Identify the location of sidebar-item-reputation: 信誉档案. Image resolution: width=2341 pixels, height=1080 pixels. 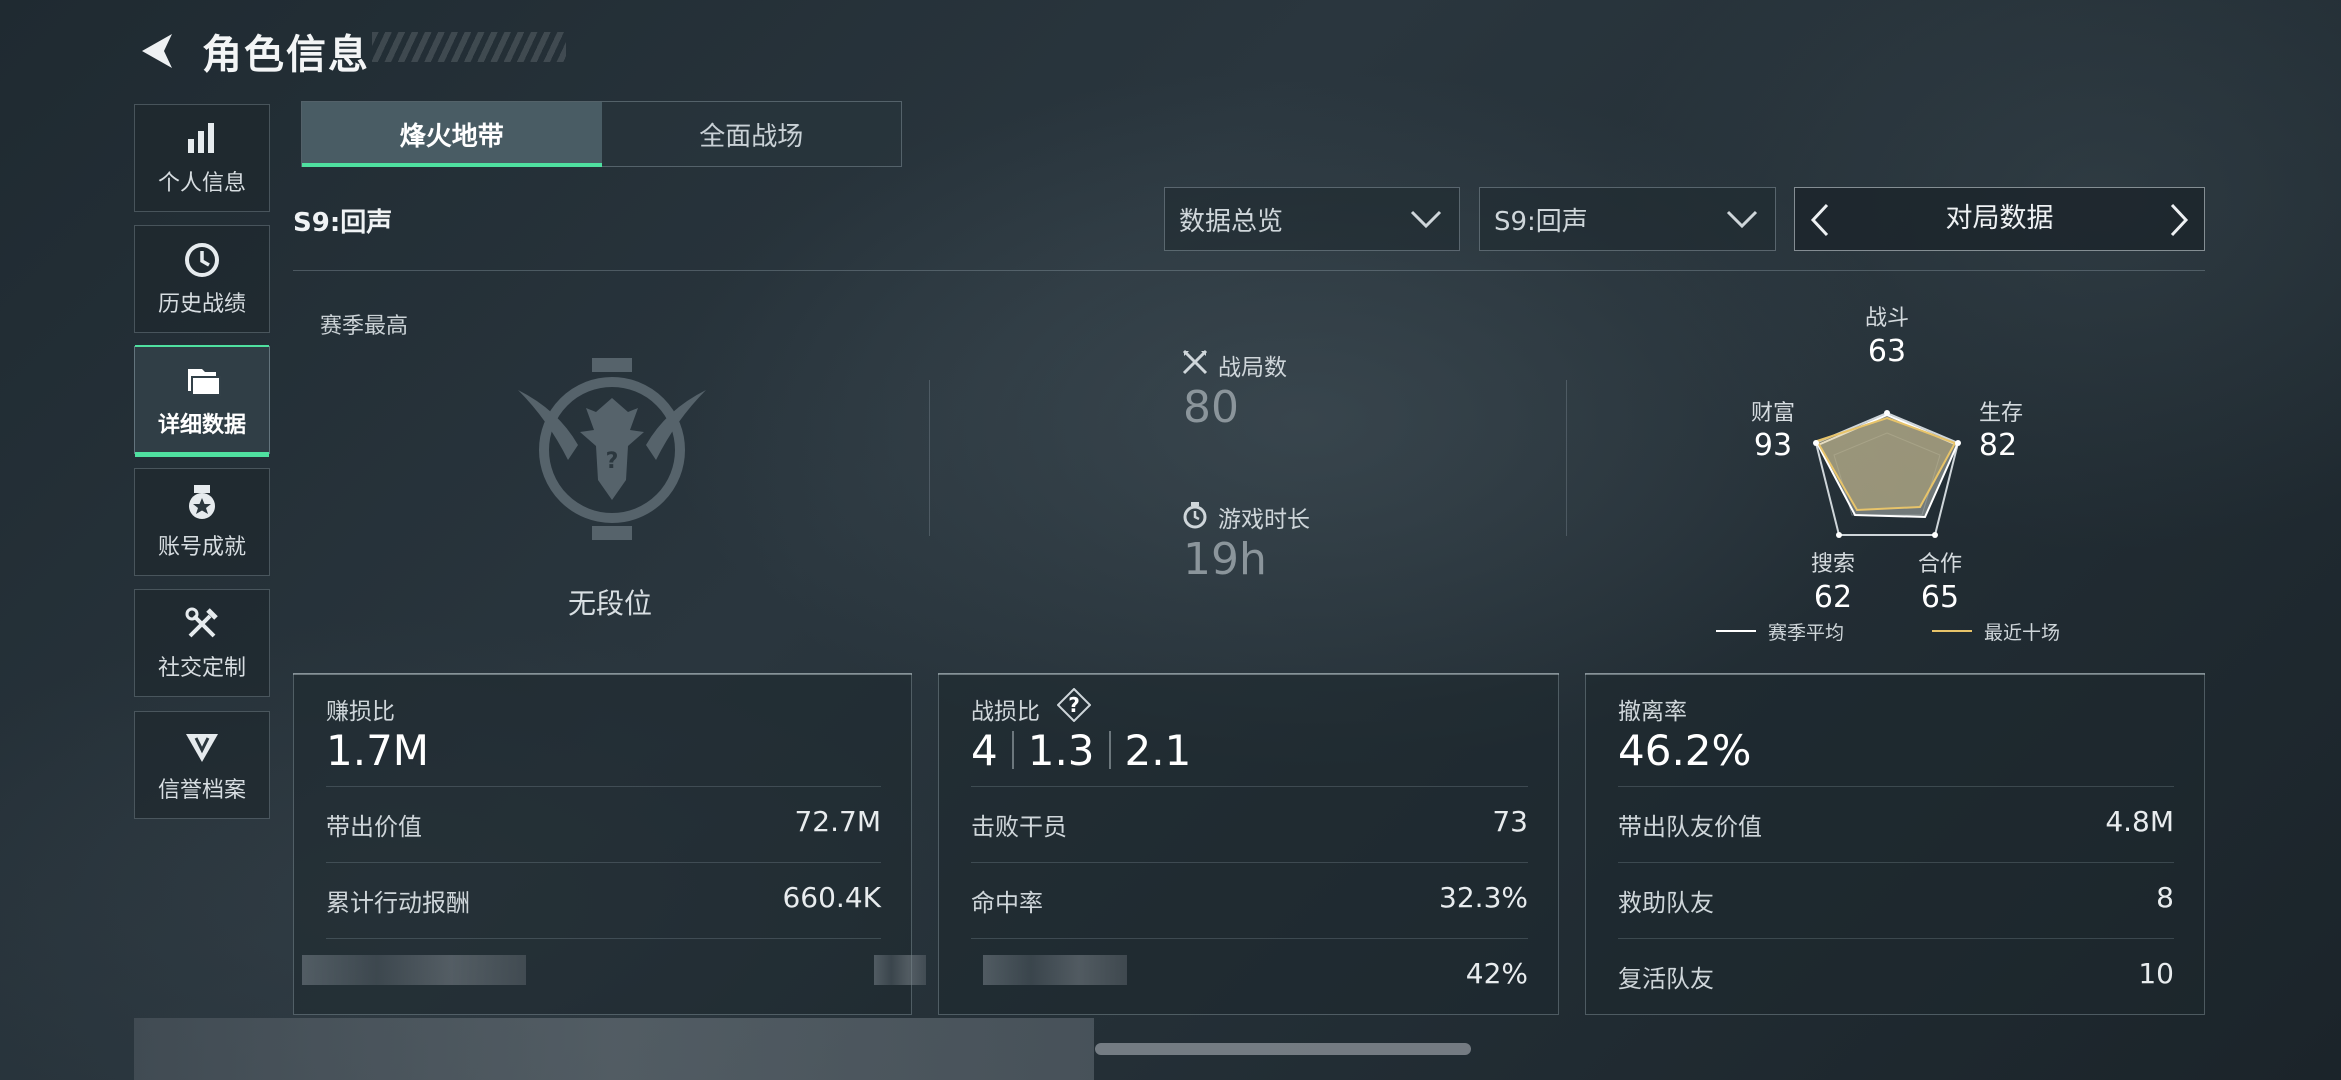
(202, 765).